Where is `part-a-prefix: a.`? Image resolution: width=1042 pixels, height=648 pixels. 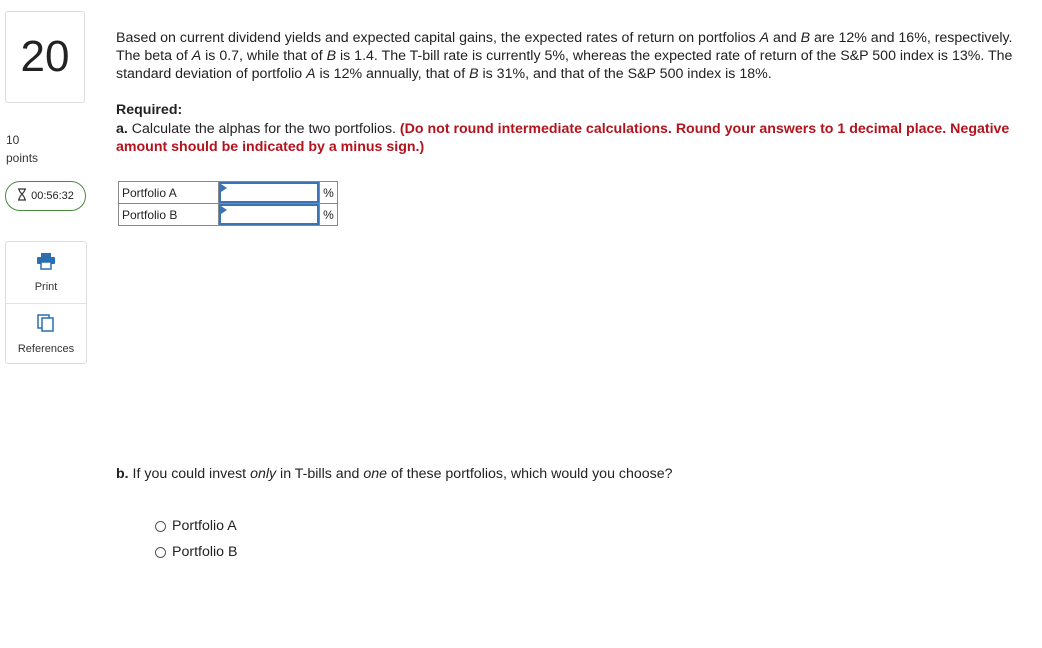
part-a-prefix: a. is located at coordinates (122, 129).